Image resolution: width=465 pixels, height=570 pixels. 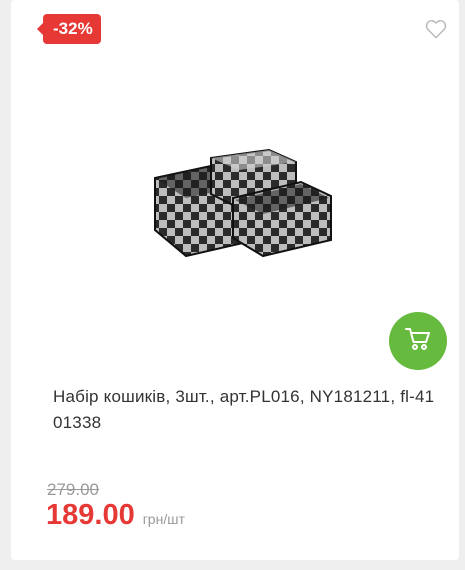 I want to click on product-image, so click(x=243, y=203).